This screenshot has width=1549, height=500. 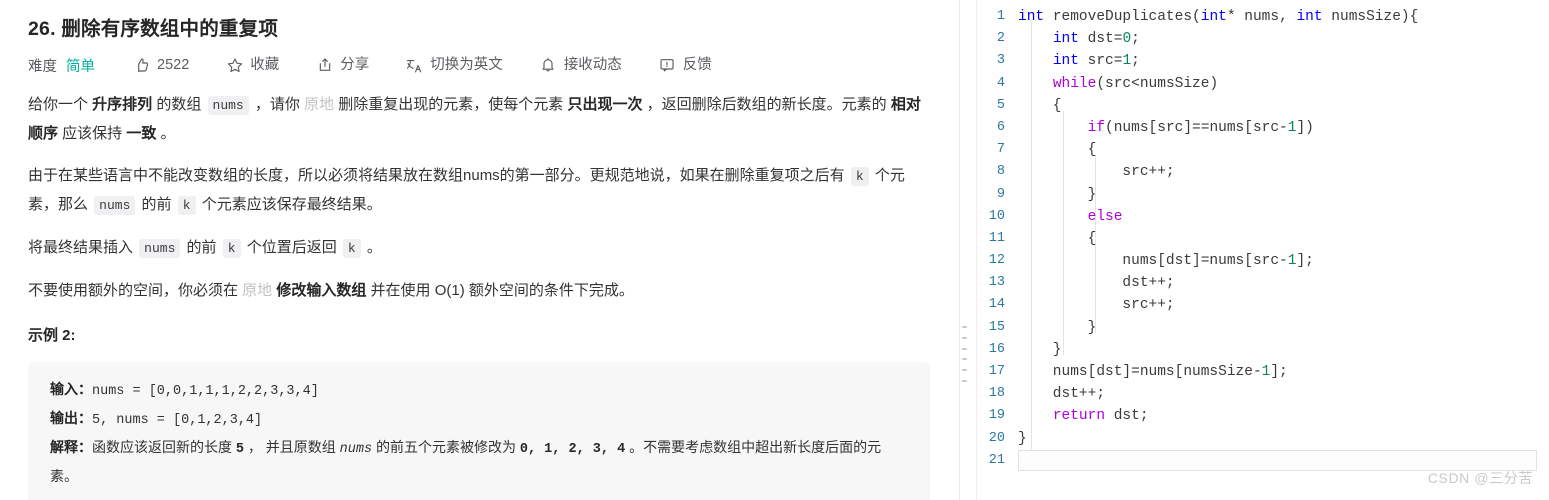 I want to click on code-line: 7 {, so click(x=1262, y=150).